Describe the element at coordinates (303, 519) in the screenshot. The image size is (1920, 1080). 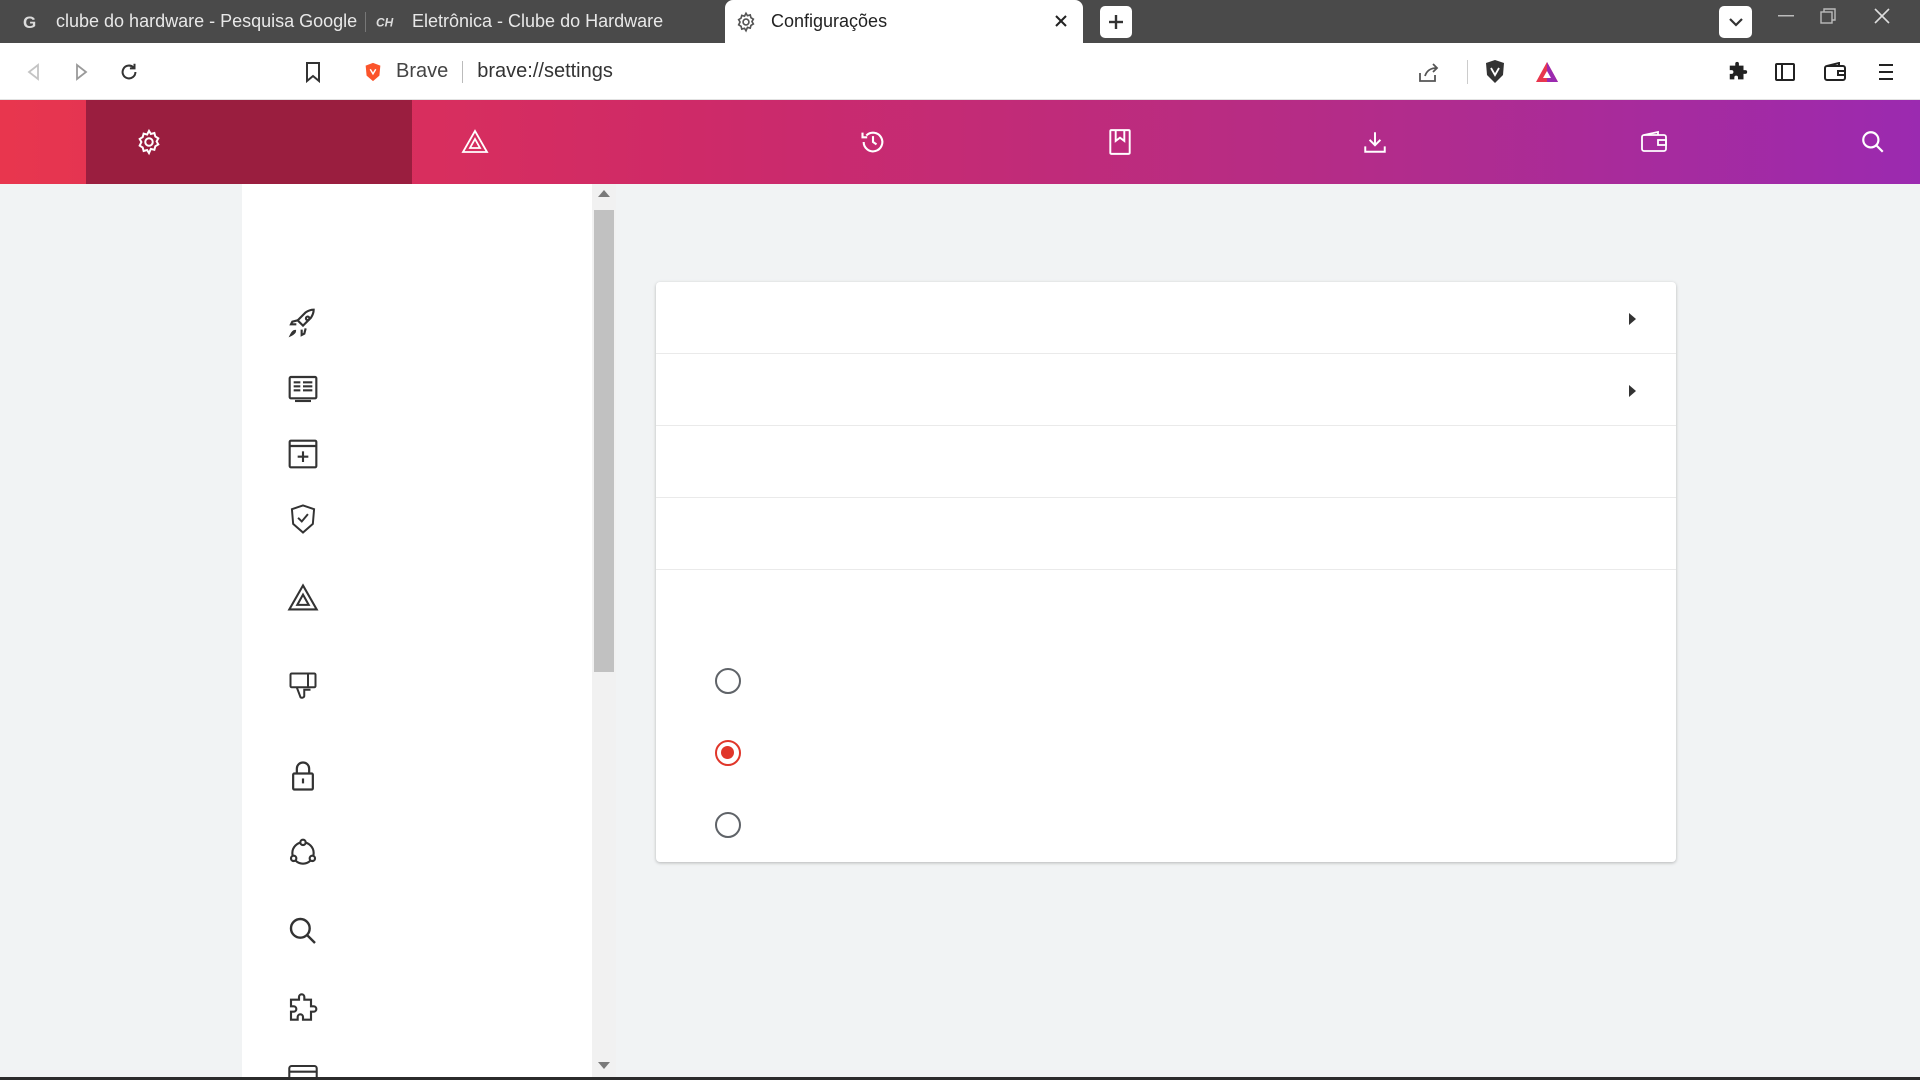
I see `shield-icon` at that location.